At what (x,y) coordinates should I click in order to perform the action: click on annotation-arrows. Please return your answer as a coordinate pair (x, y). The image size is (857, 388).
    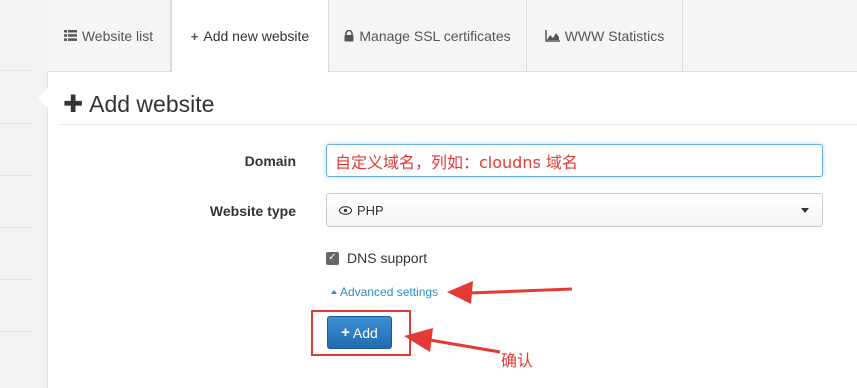
    Looking at the image, I should click on (488, 317).